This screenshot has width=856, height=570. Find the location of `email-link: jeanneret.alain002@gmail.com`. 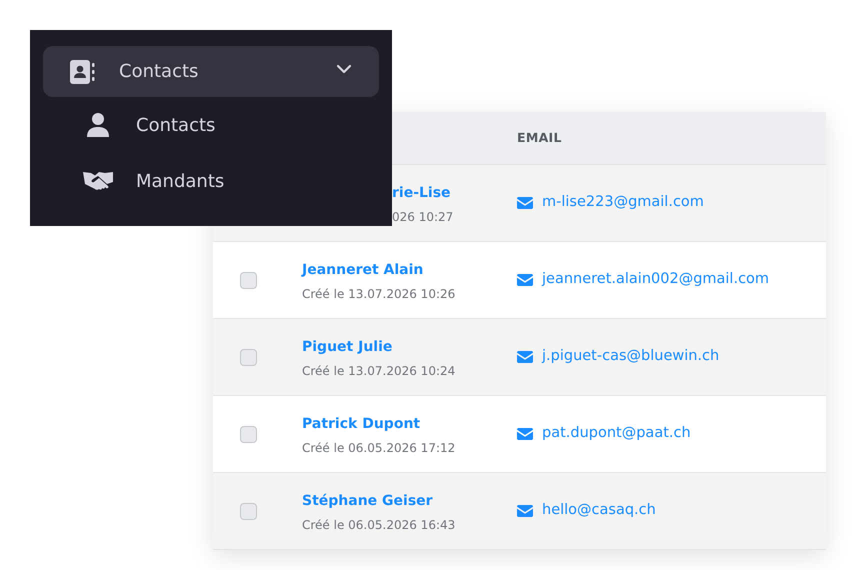

email-link: jeanneret.alain002@gmail.com is located at coordinates (656, 280).